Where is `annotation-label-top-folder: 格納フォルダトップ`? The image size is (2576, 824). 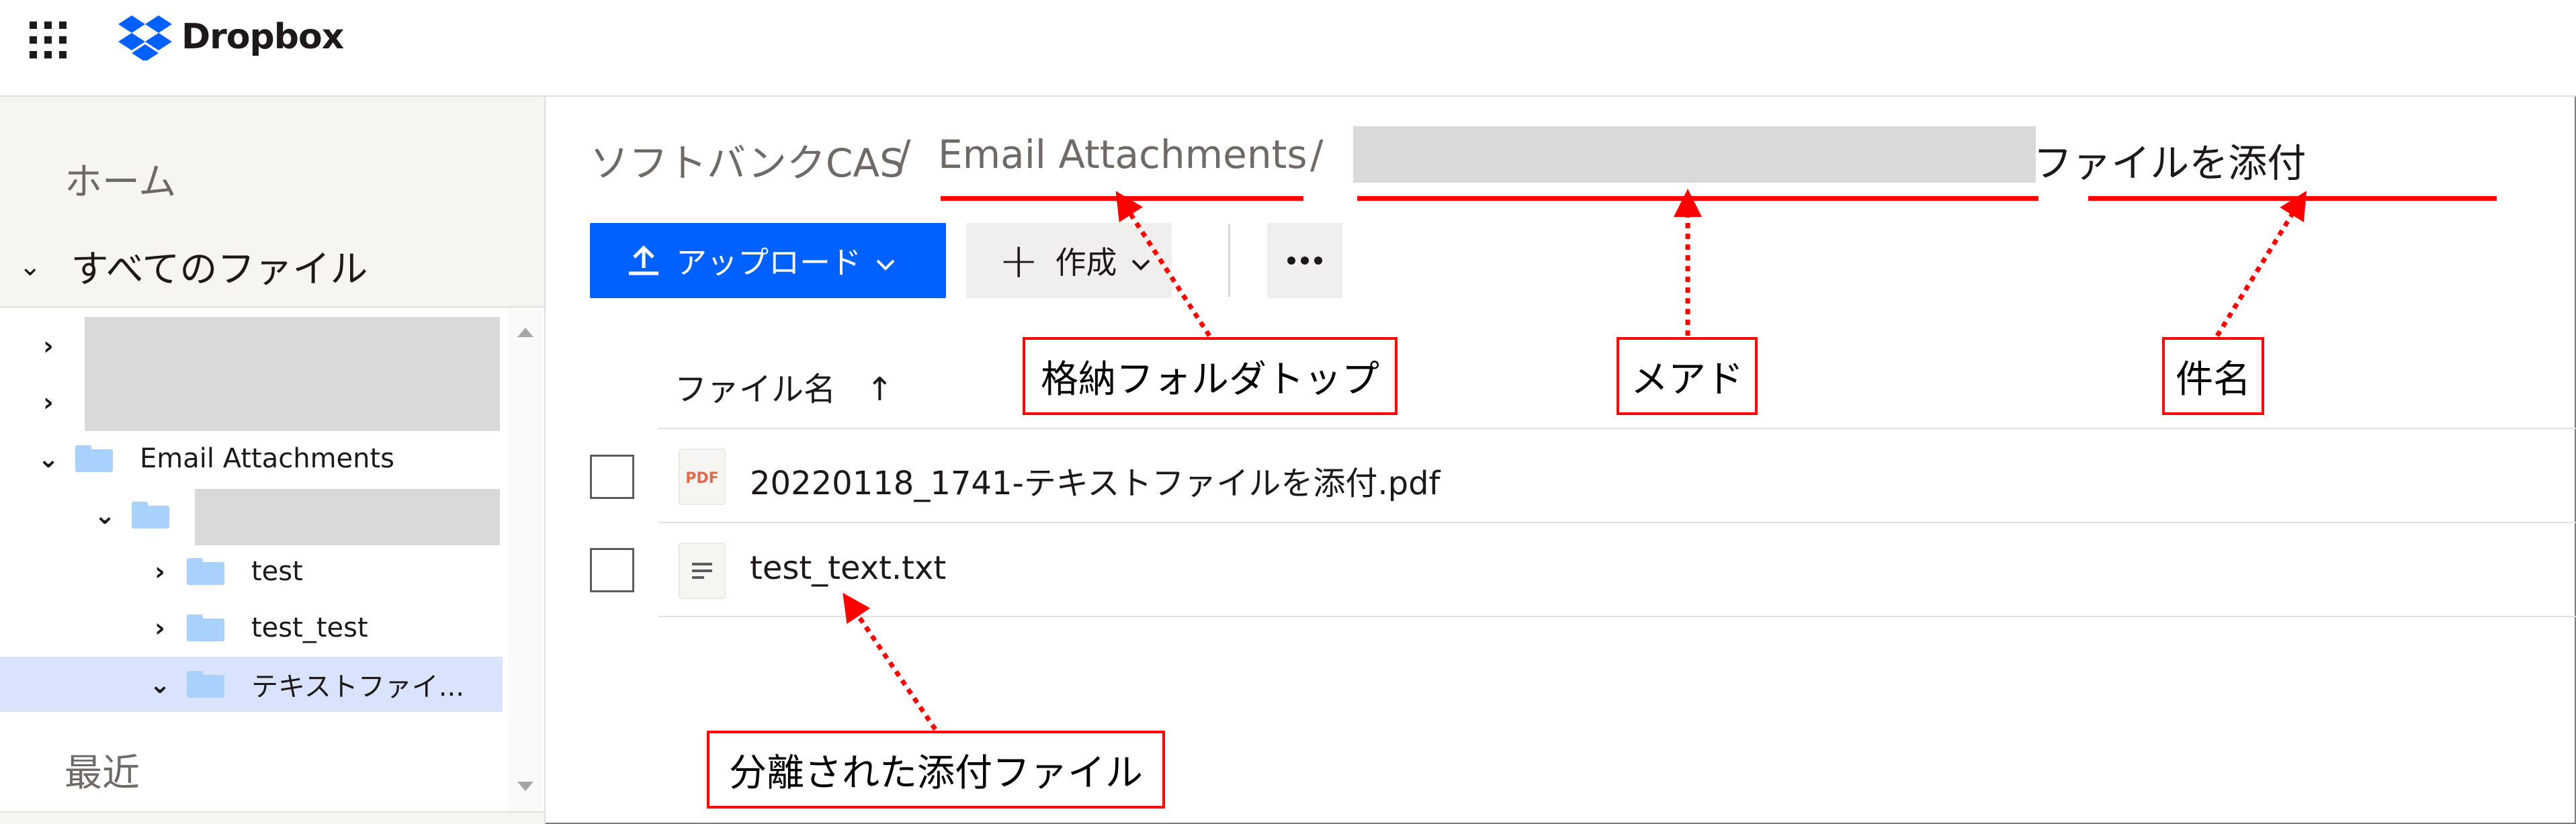 annotation-label-top-folder: 格納フォルダトップ is located at coordinates (1210, 376).